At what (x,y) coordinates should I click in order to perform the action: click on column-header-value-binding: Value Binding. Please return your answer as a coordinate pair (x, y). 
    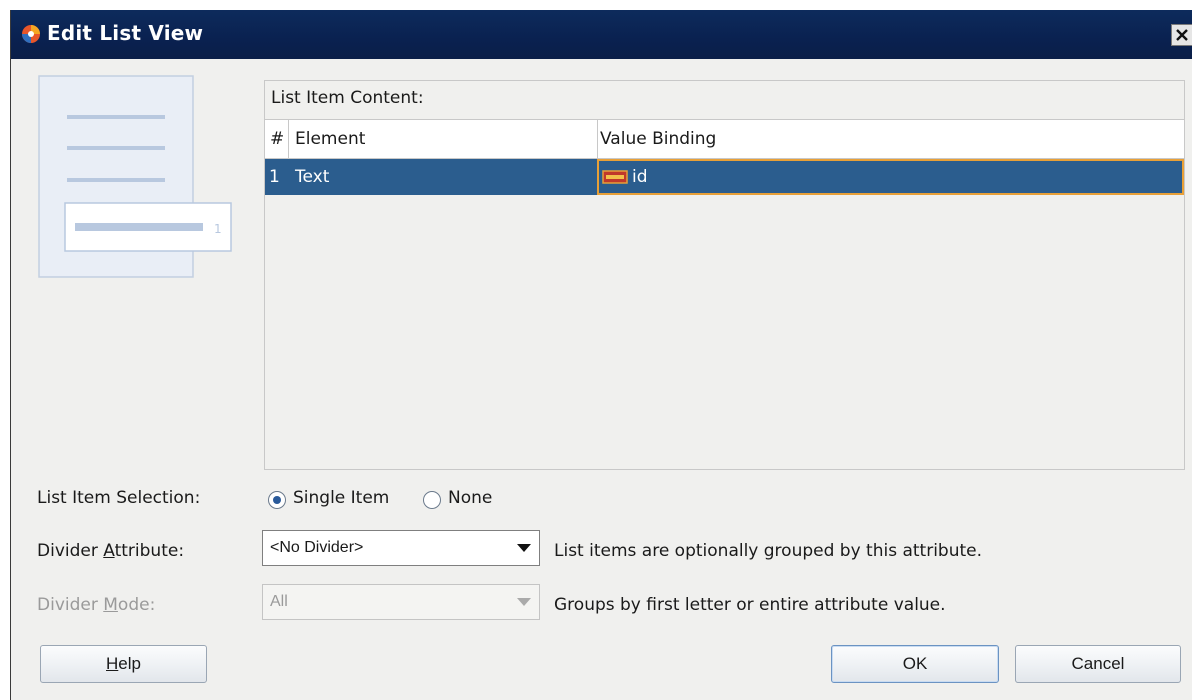
    Looking at the image, I should click on (890, 139).